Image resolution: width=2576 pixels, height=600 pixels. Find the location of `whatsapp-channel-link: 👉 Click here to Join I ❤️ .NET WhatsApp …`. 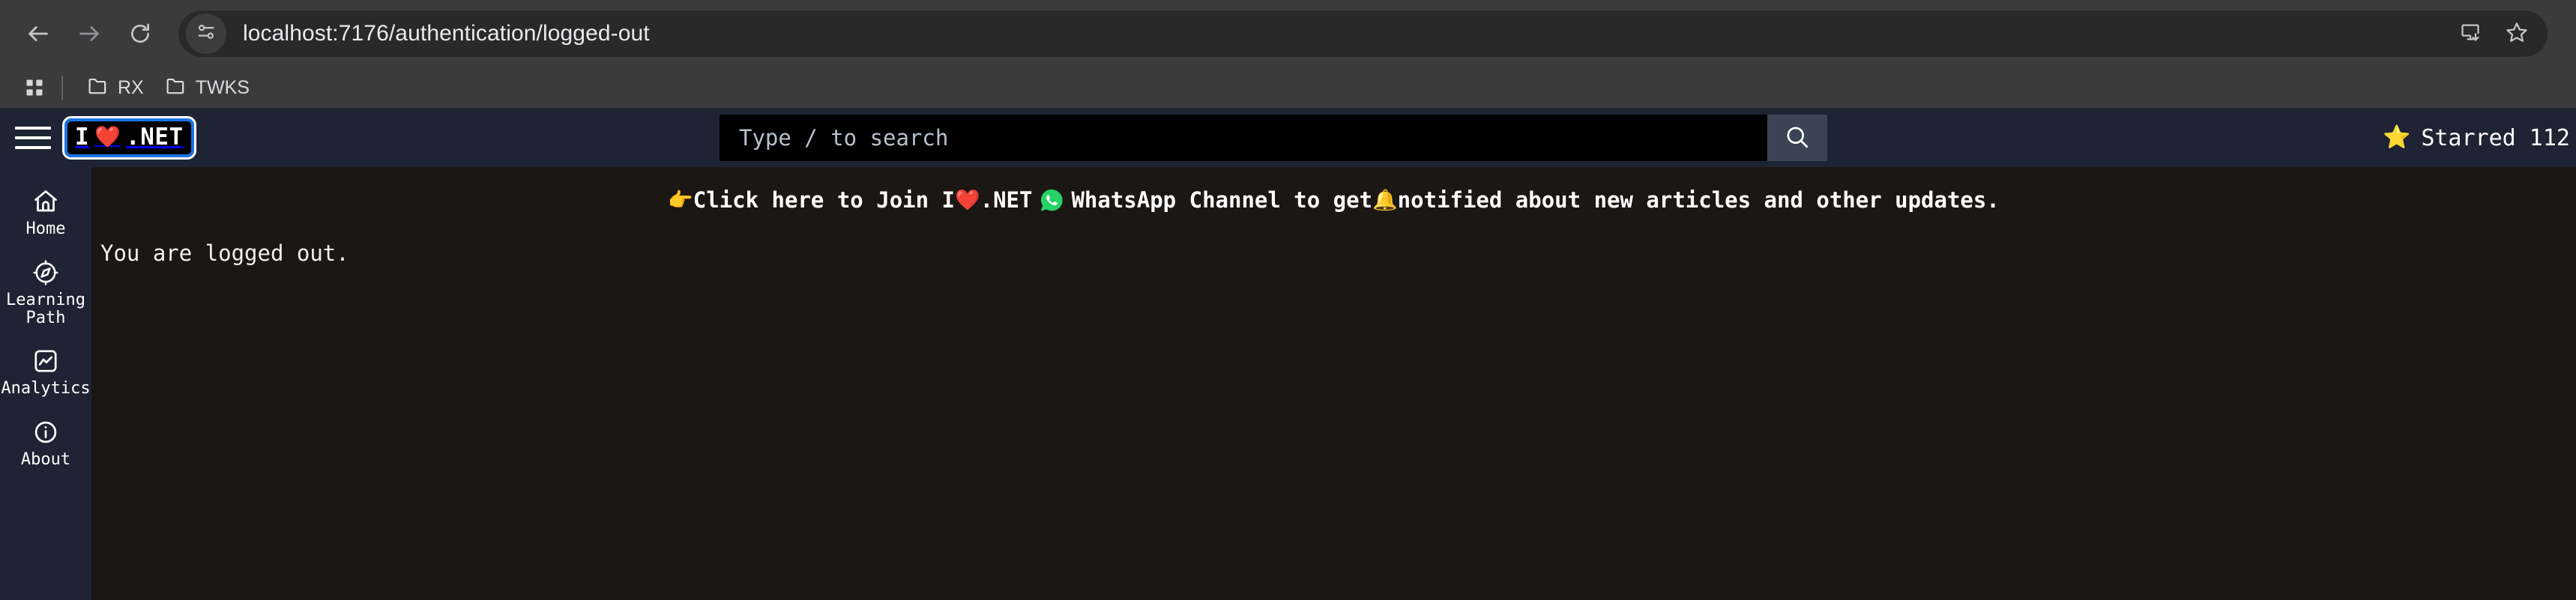

whatsapp-channel-link: 👉 Click here to Join I ❤️ .NET WhatsApp … is located at coordinates (1334, 200).